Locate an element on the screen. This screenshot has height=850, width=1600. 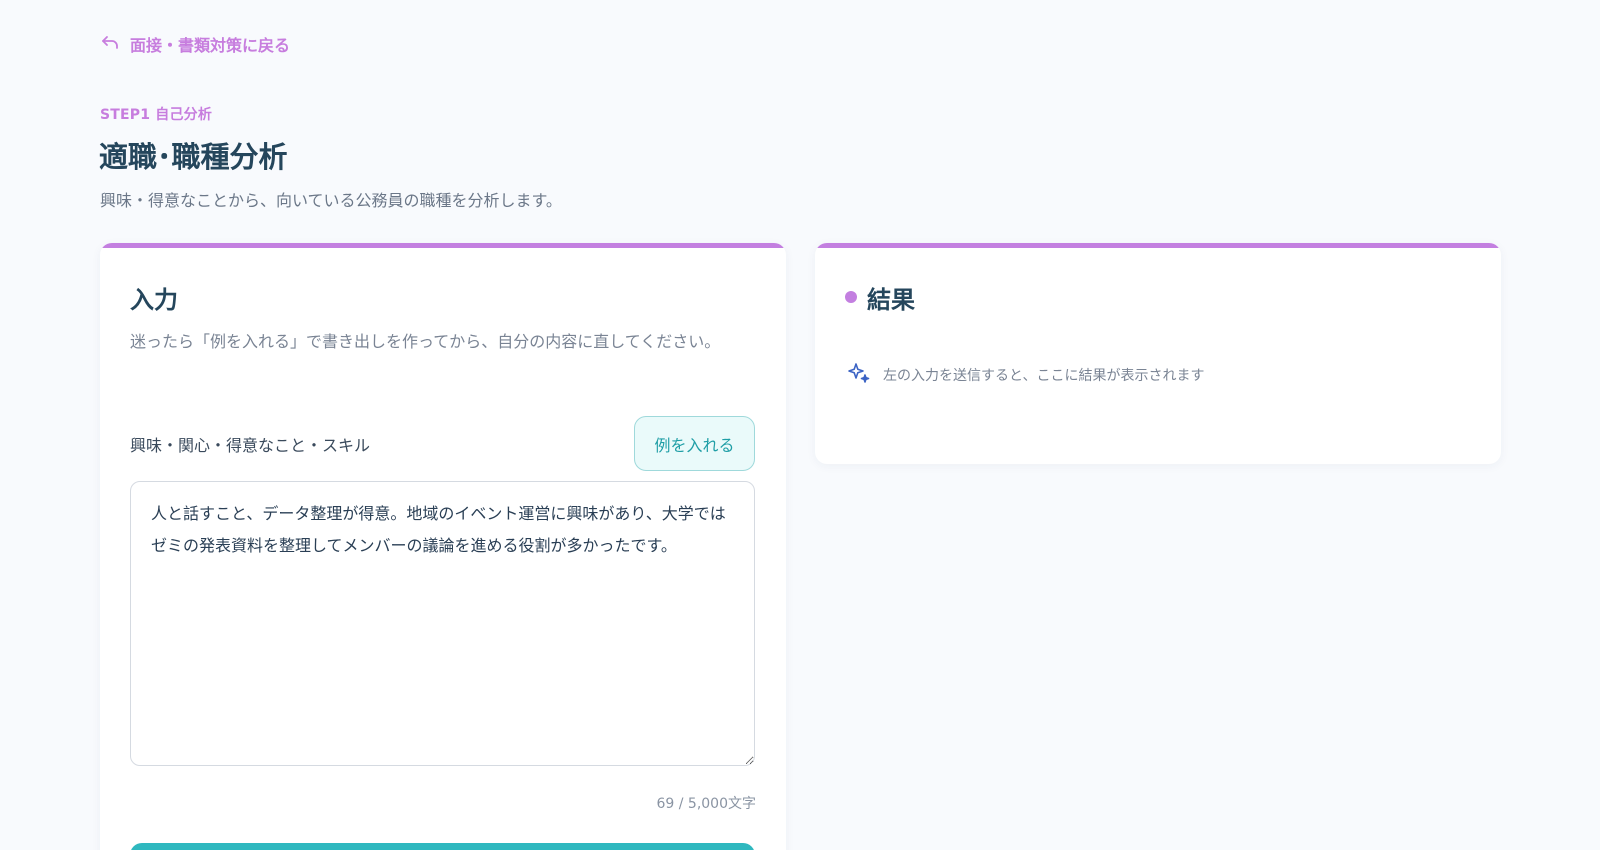
page-subtitle: 興味・得意なことから、向いている公務員の職種を分析します。 is located at coordinates (331, 200).